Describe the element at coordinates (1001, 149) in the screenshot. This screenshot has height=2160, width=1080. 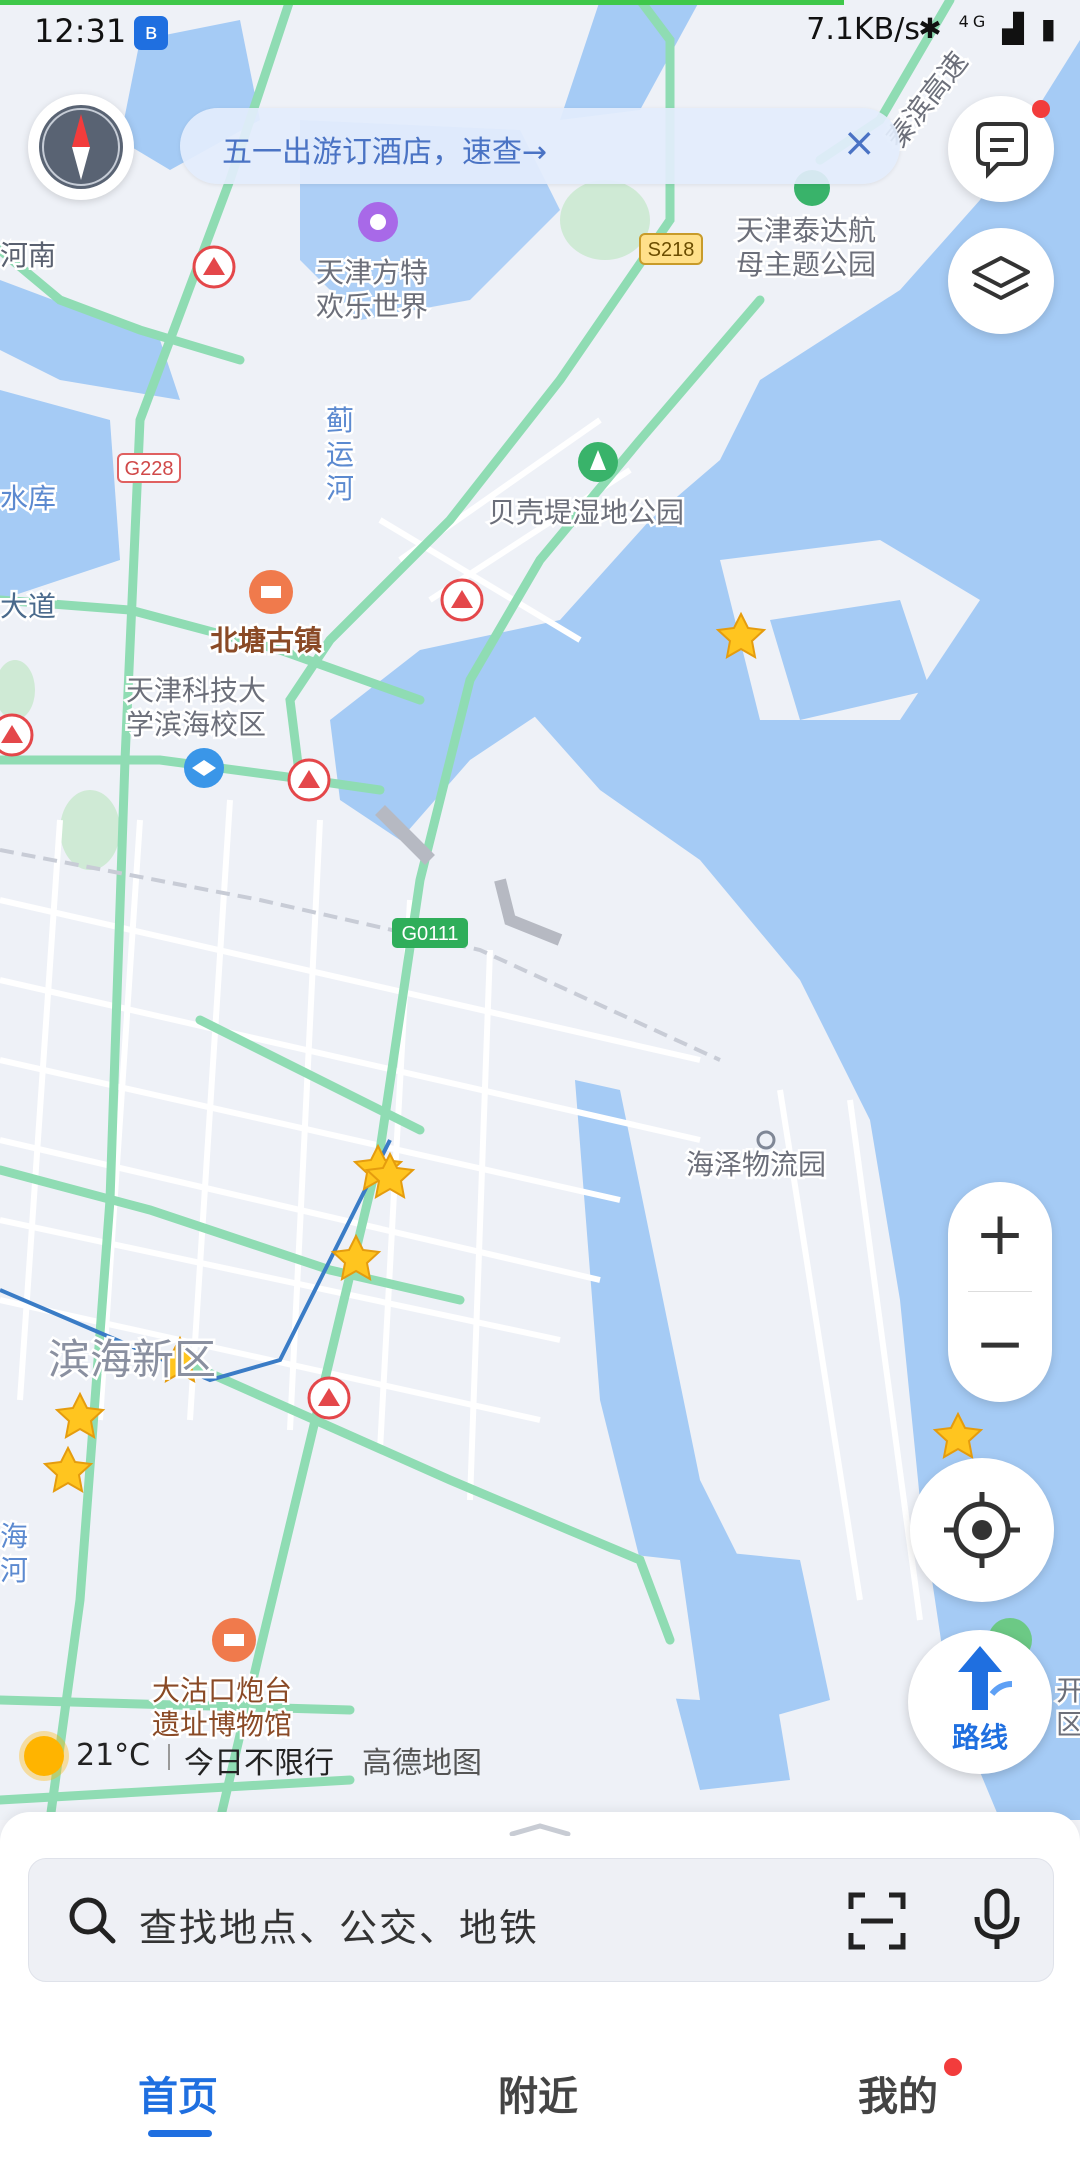
I see `messages-button` at that location.